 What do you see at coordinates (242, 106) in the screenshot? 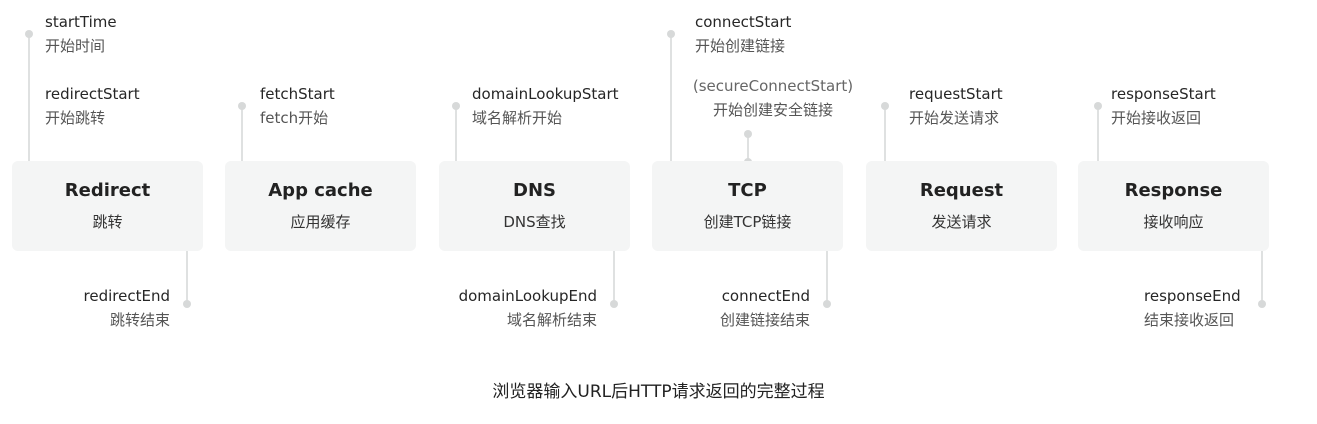
I see `fetch-start-top-dot` at bounding box center [242, 106].